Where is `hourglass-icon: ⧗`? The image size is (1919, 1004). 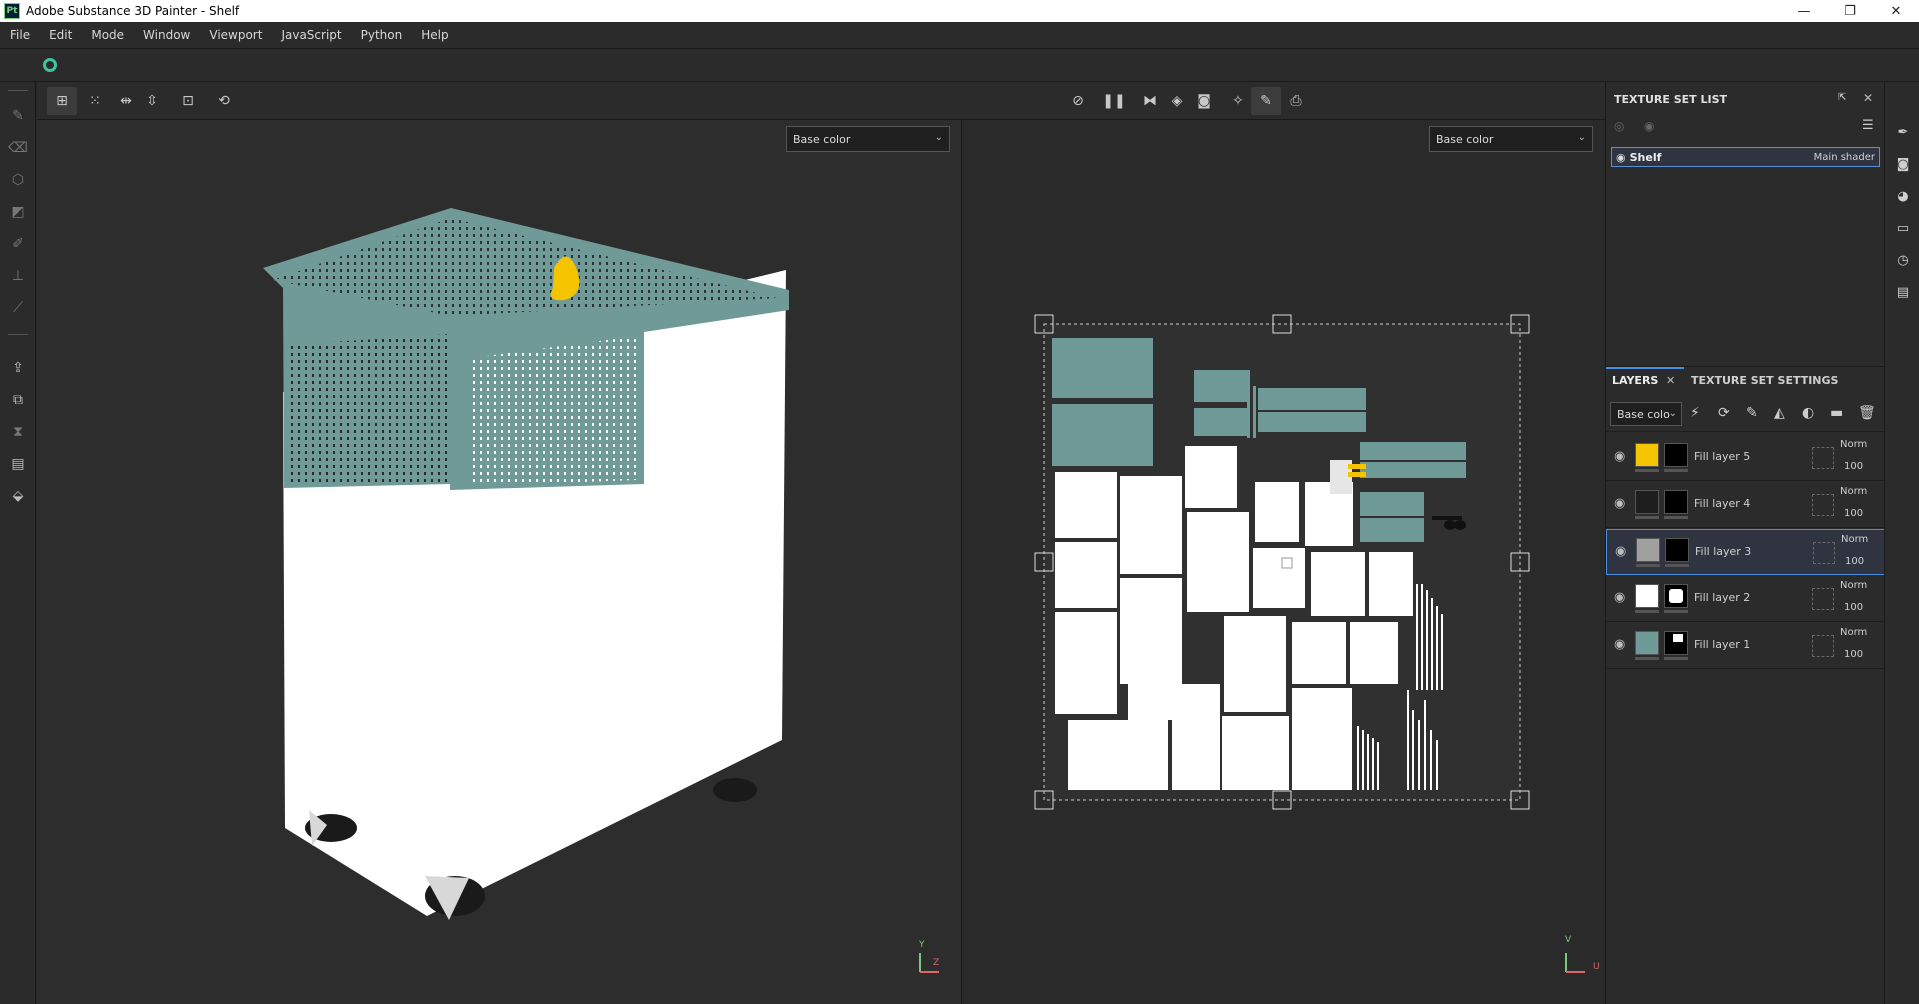
hourglass-icon: ⧗ is located at coordinates (18, 432).